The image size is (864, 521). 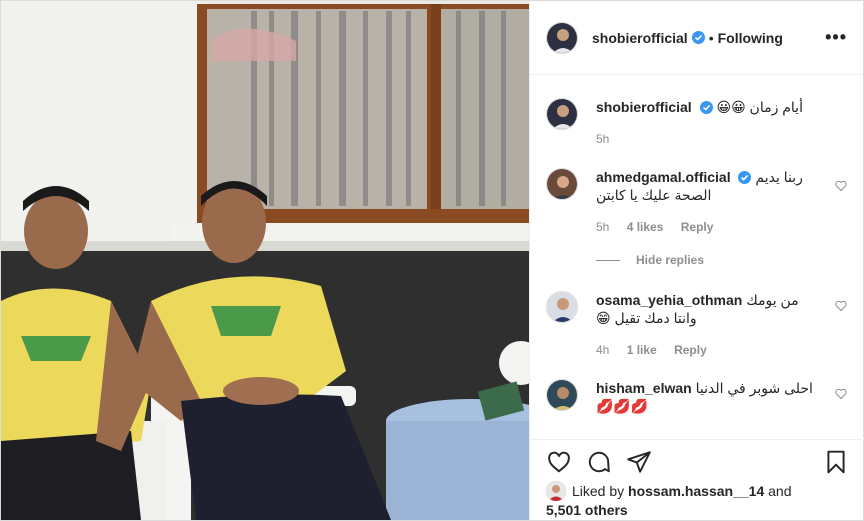 What do you see at coordinates (669, 300) in the screenshot?
I see `comment-username: osama_yehia_othman` at bounding box center [669, 300].